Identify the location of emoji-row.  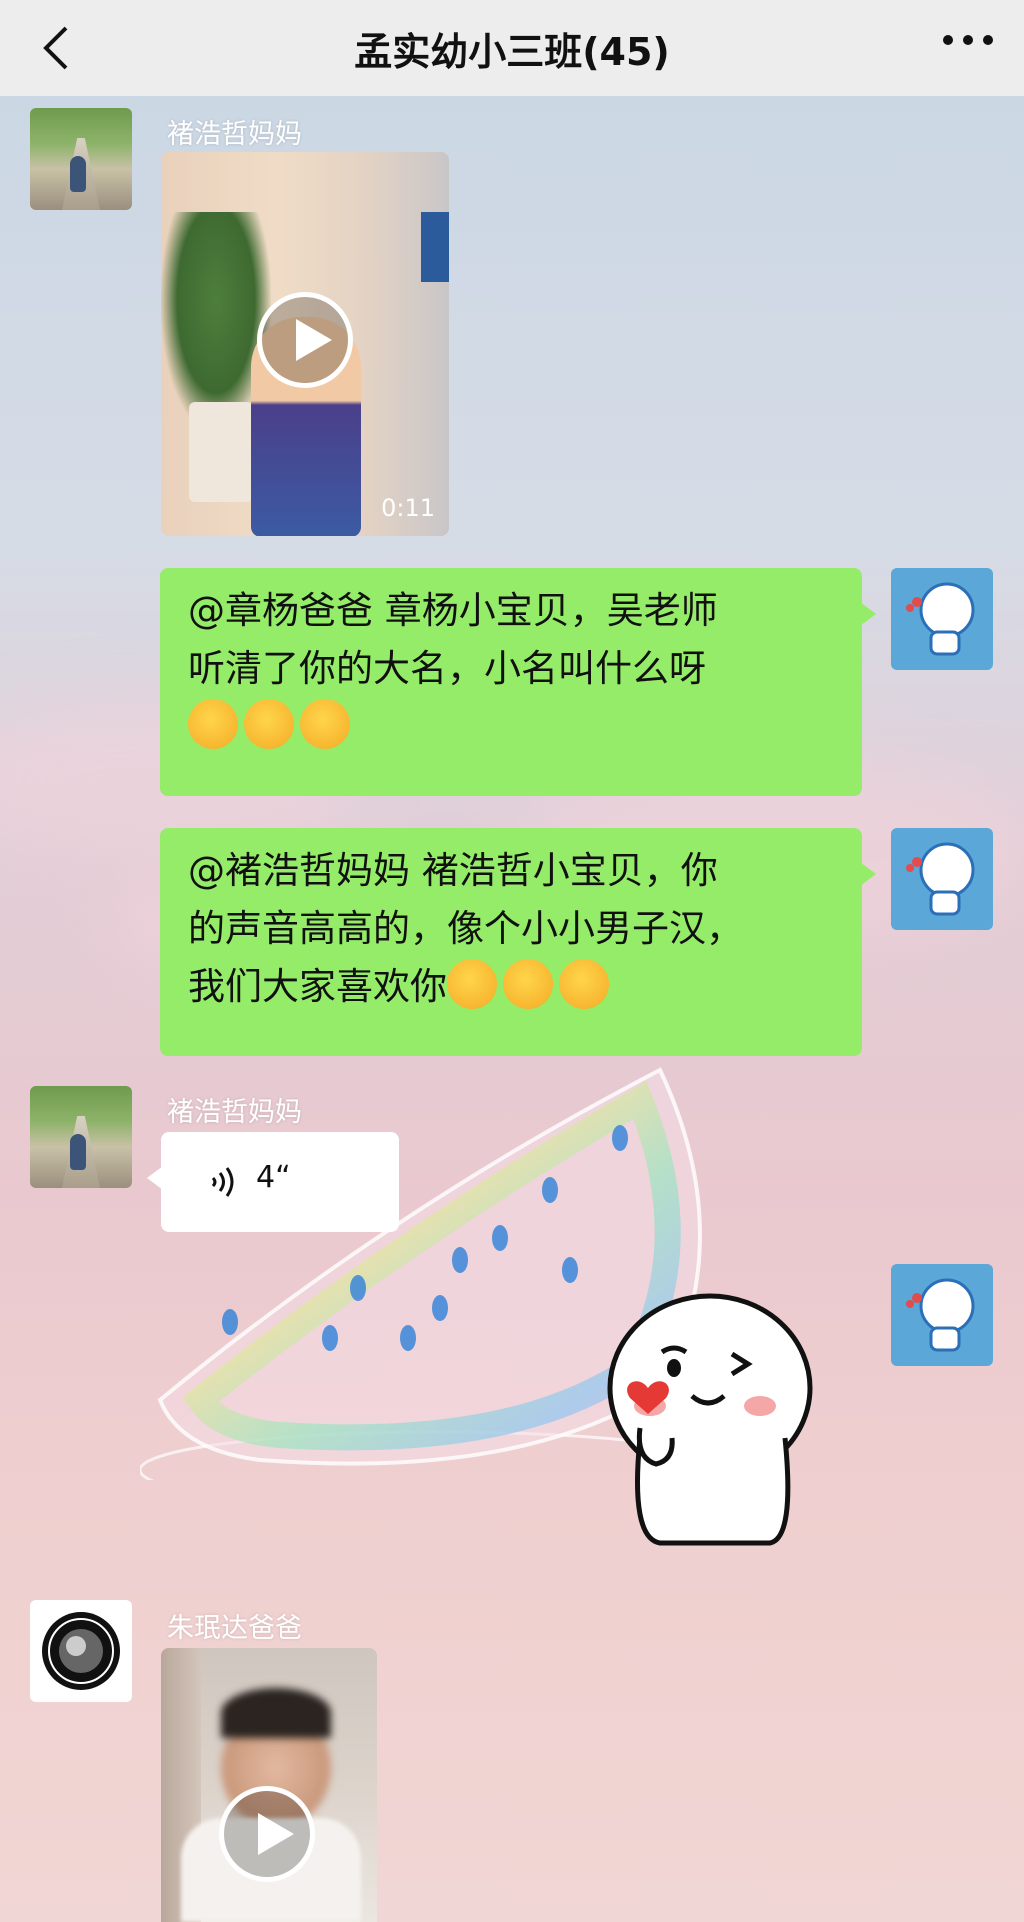
(512, 727).